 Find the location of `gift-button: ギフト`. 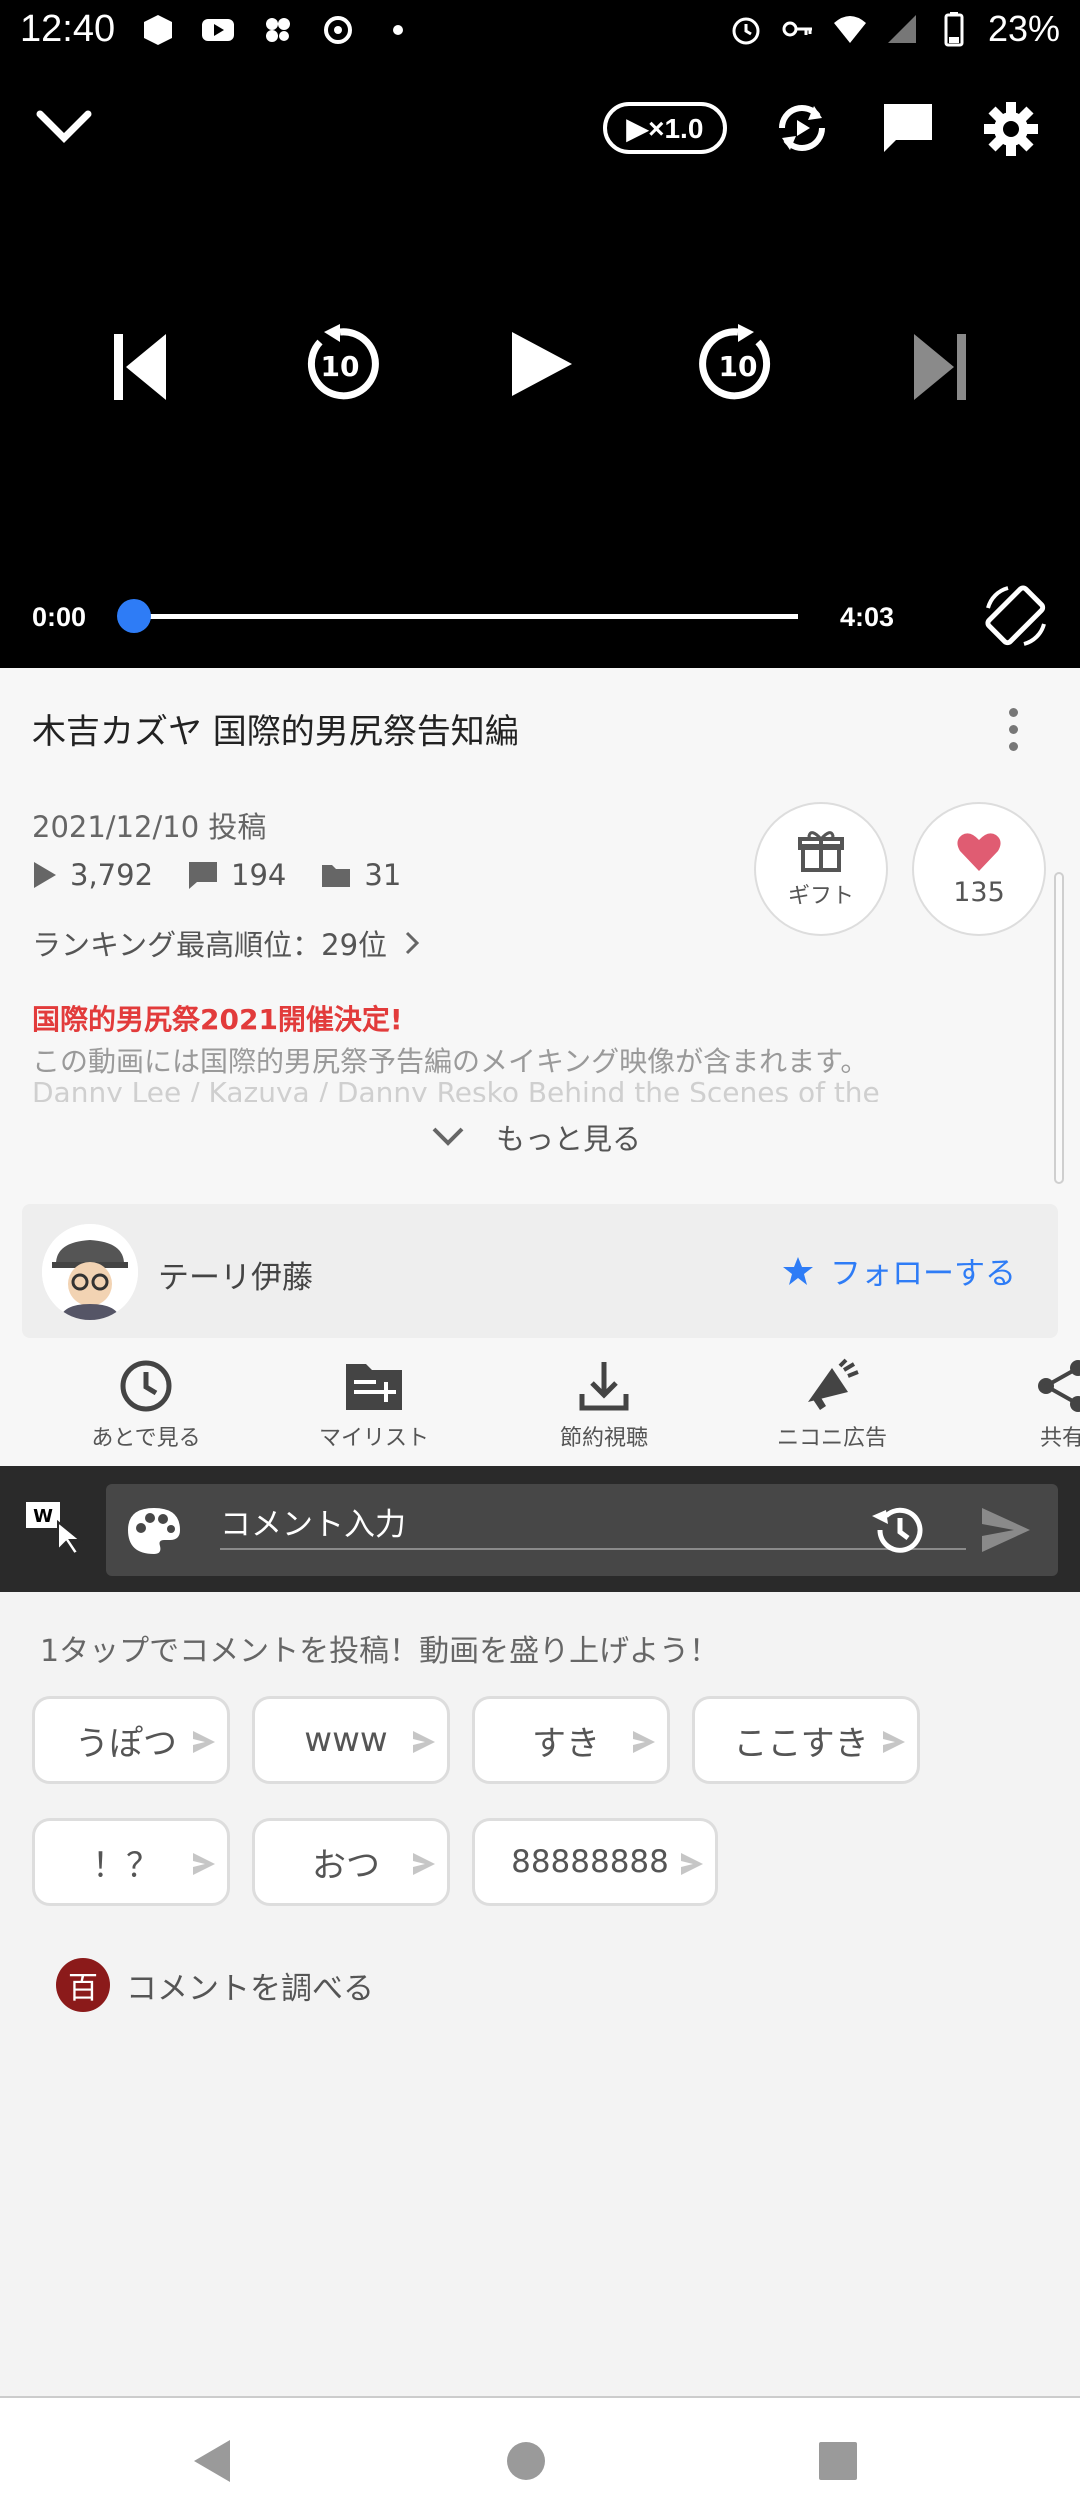

gift-button: ギフト is located at coordinates (821, 869).